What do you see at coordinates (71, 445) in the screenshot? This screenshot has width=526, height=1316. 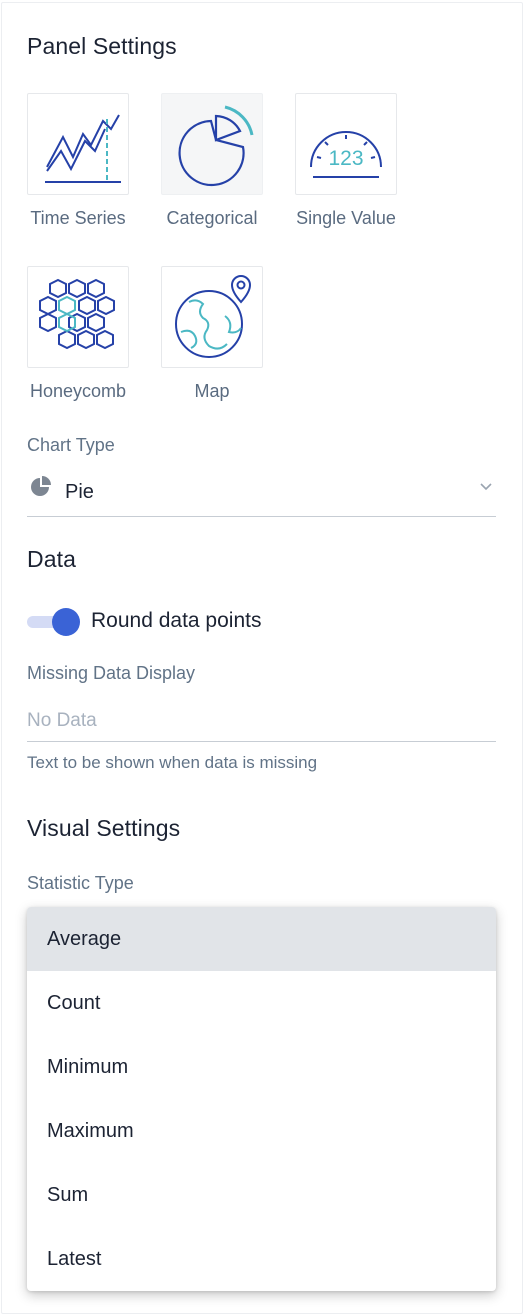 I see `chart-type-label: Chart Type` at bounding box center [71, 445].